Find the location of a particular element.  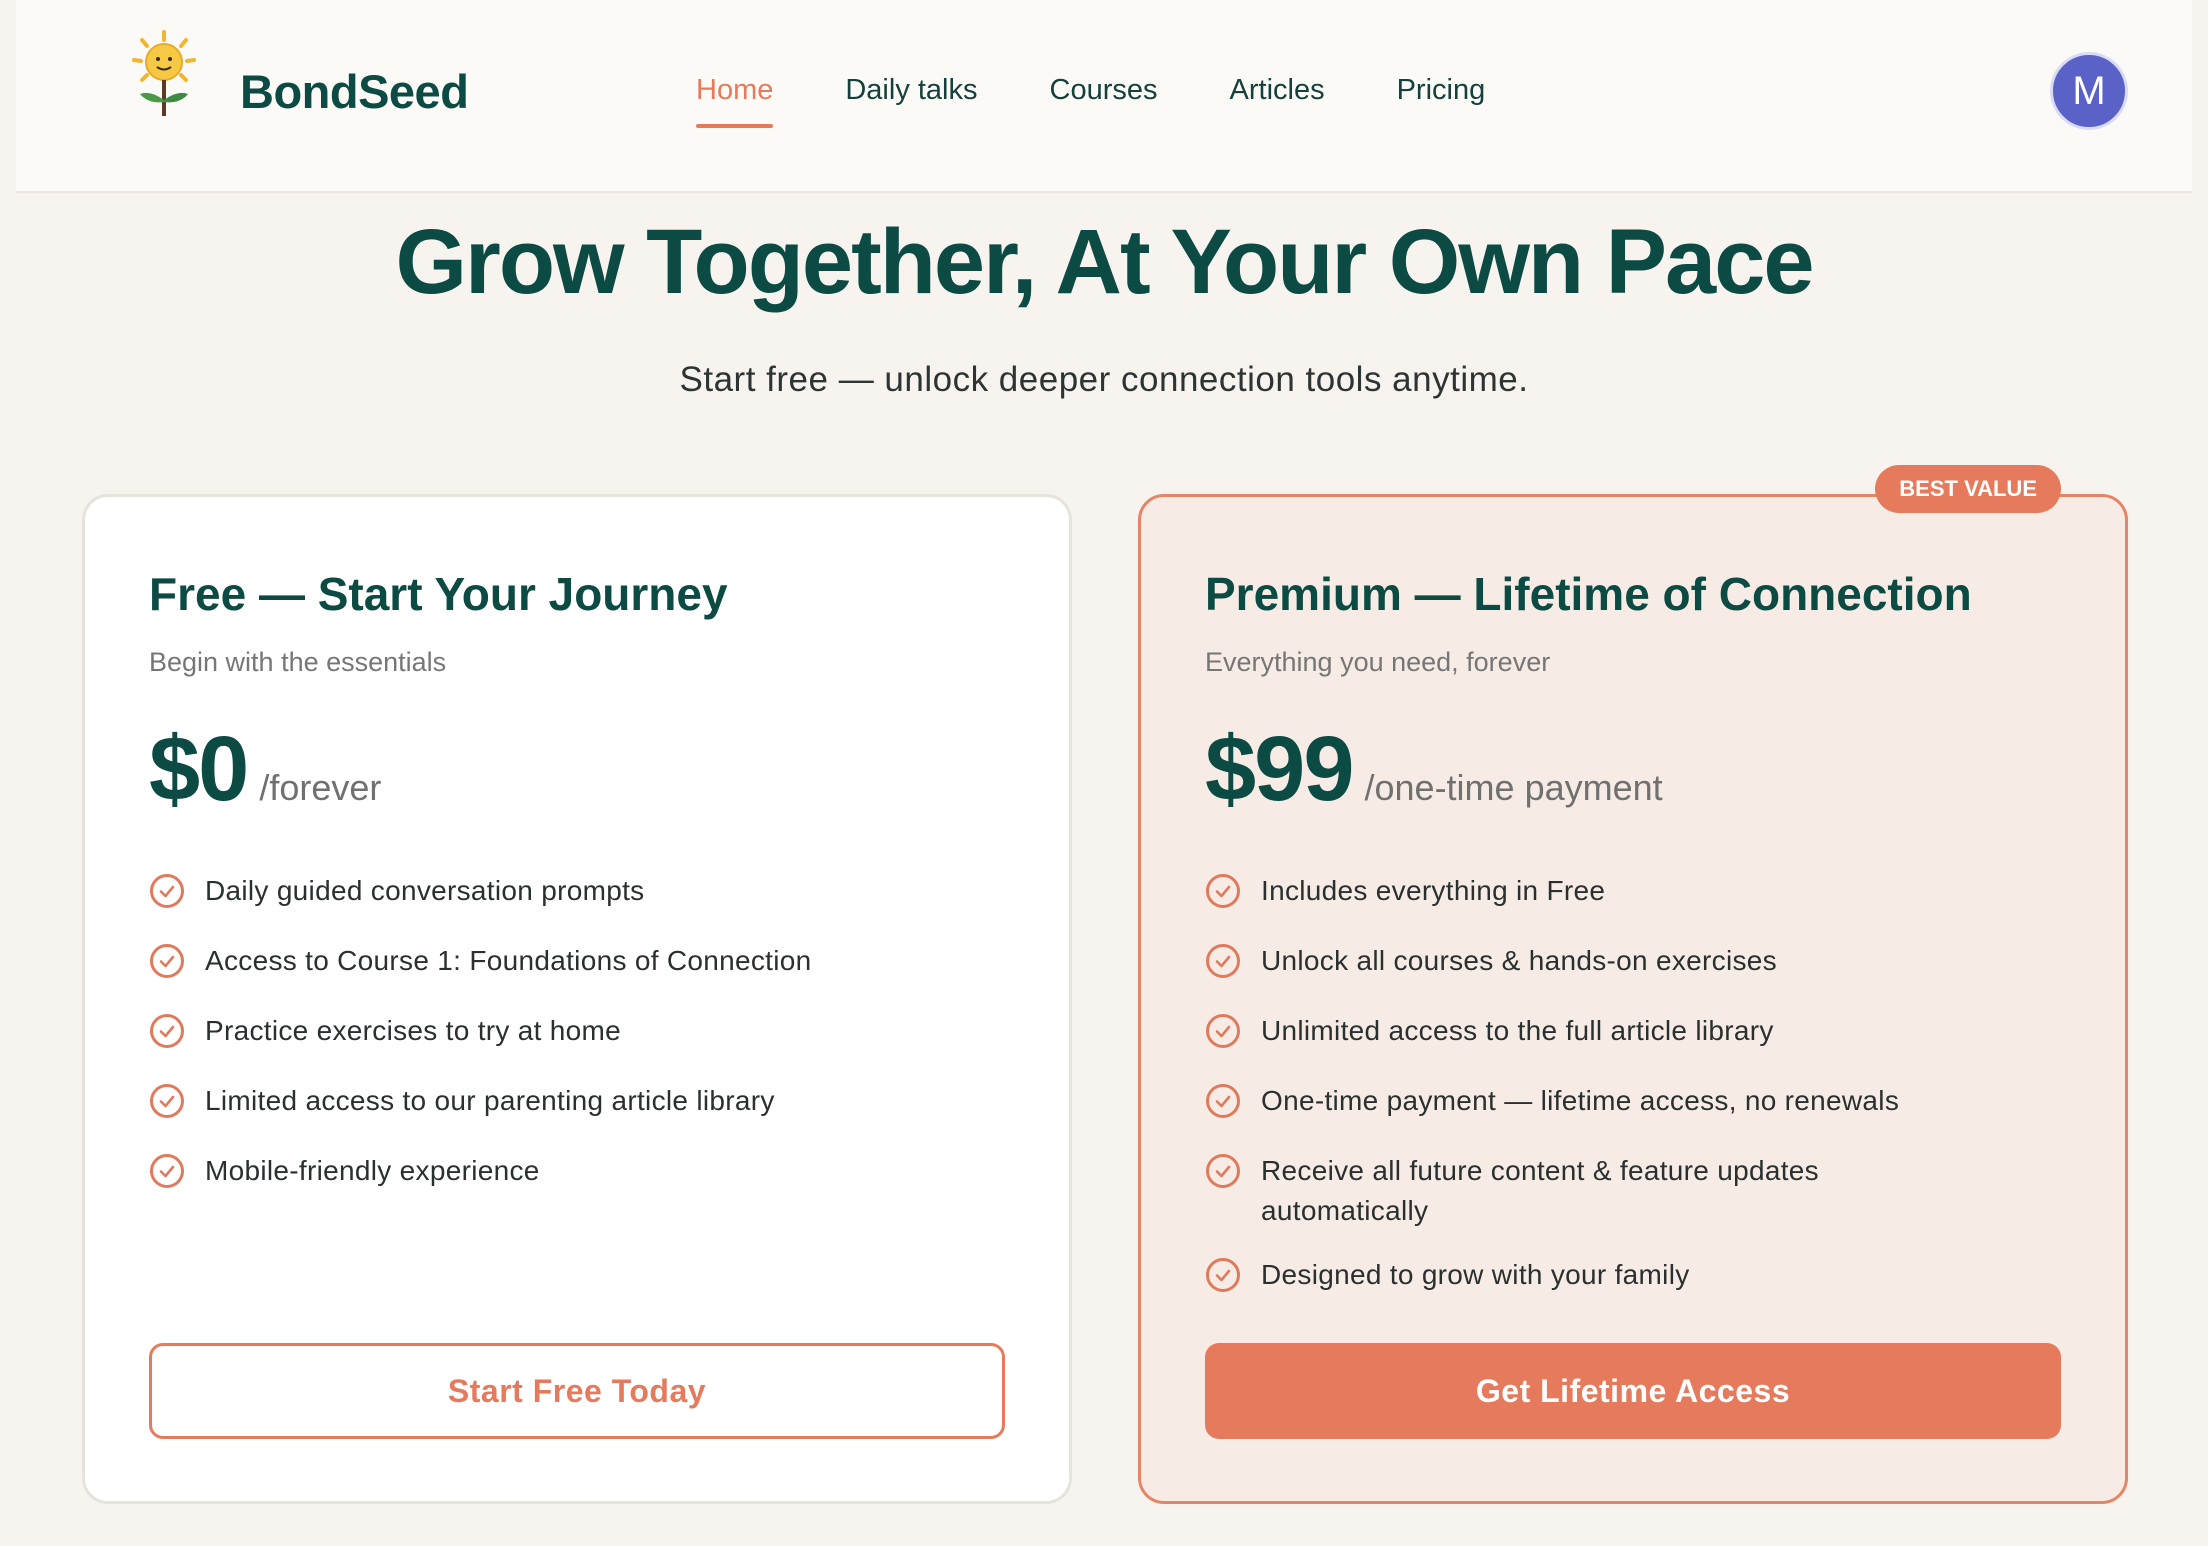

brand-name: BondSeed is located at coordinates (354, 91).